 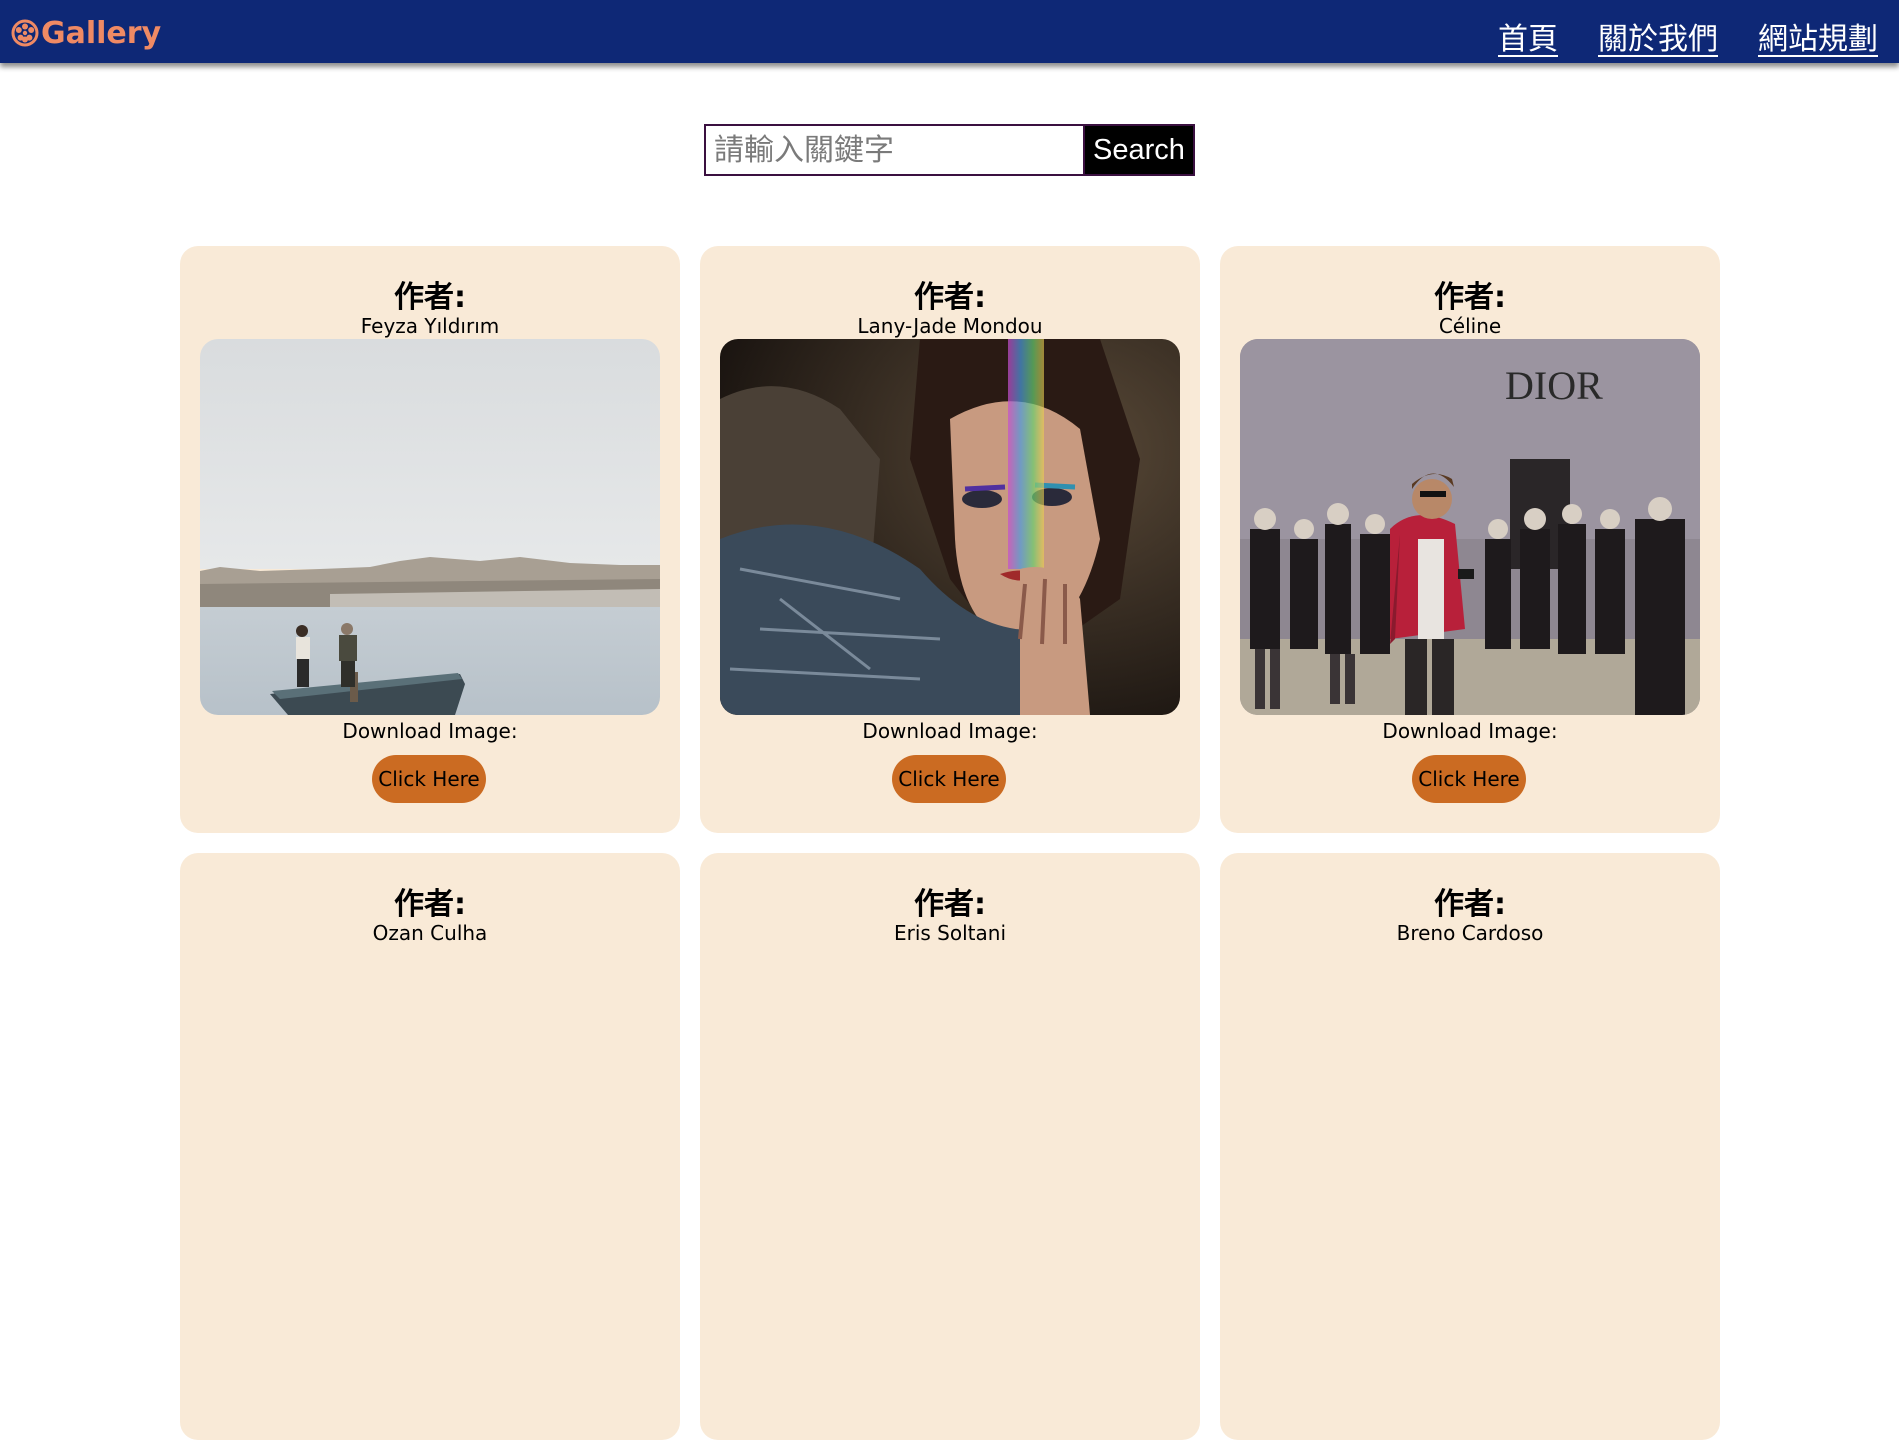 I want to click on dior-sign-text: DIOR, so click(x=1554, y=385).